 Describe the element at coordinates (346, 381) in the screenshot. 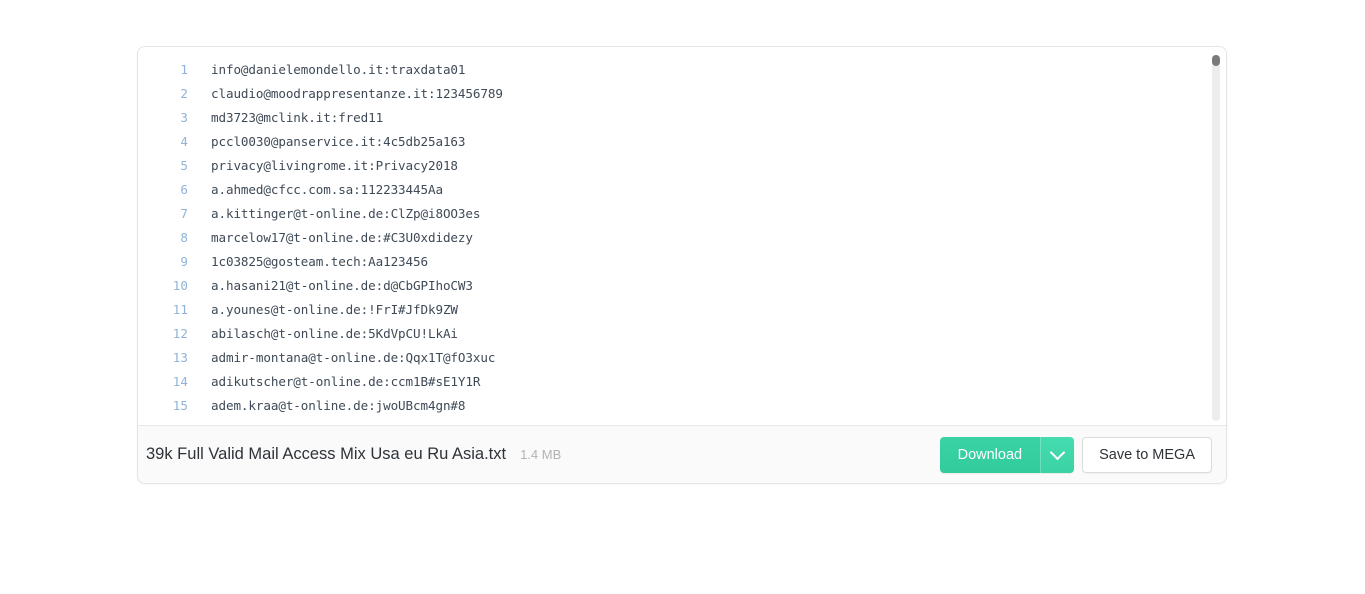

I see `line-content: adikutscher@t-online.de:ccm1B#sE1Y1R` at that location.